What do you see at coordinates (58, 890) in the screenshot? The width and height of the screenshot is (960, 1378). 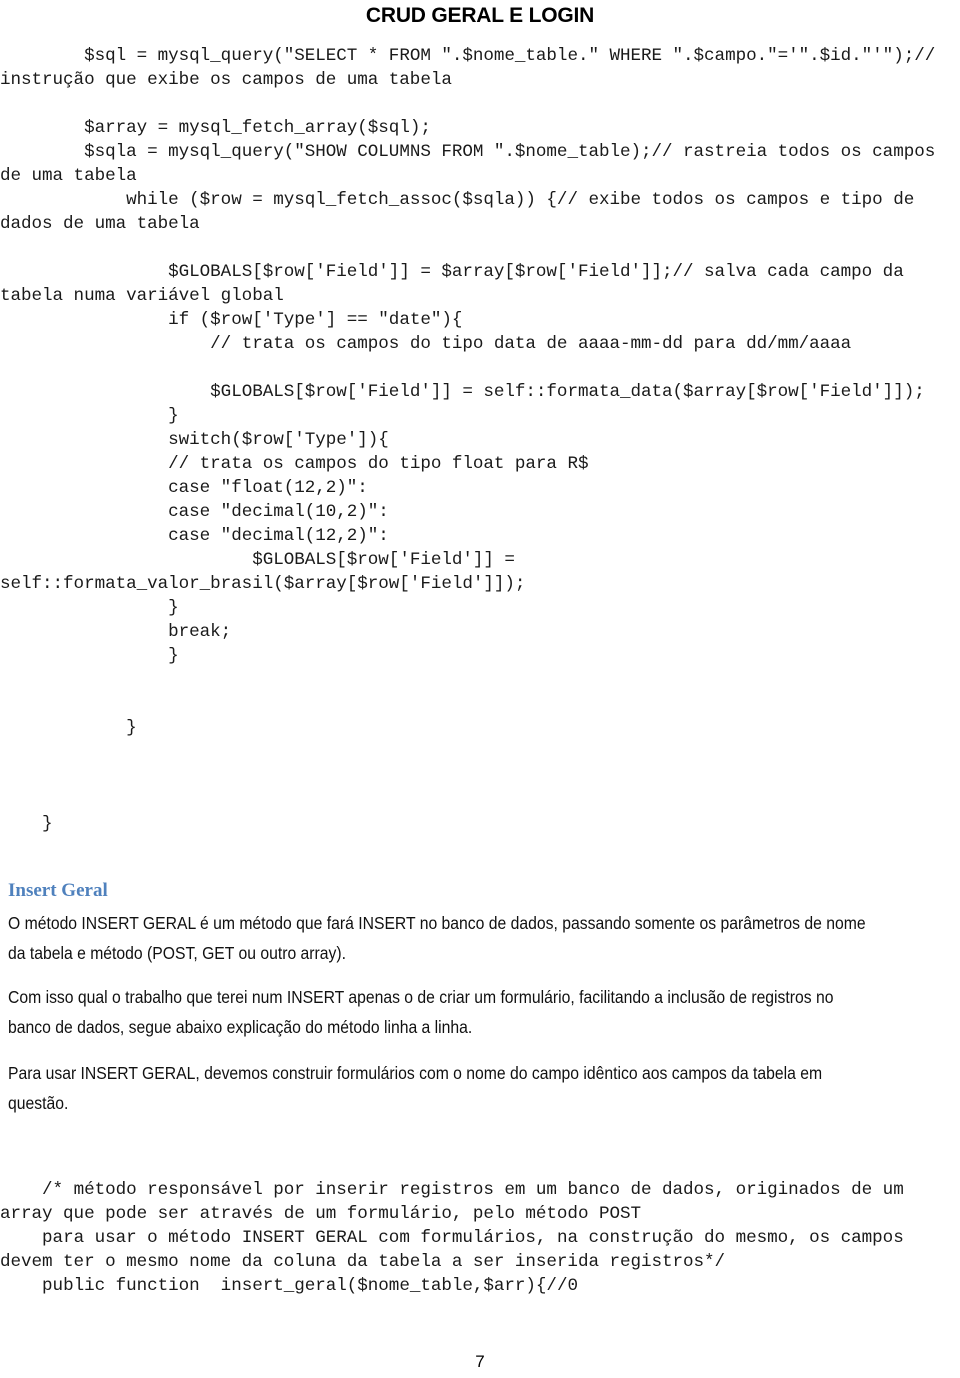 I see `section-heading-insert-geral: Insert Geral` at bounding box center [58, 890].